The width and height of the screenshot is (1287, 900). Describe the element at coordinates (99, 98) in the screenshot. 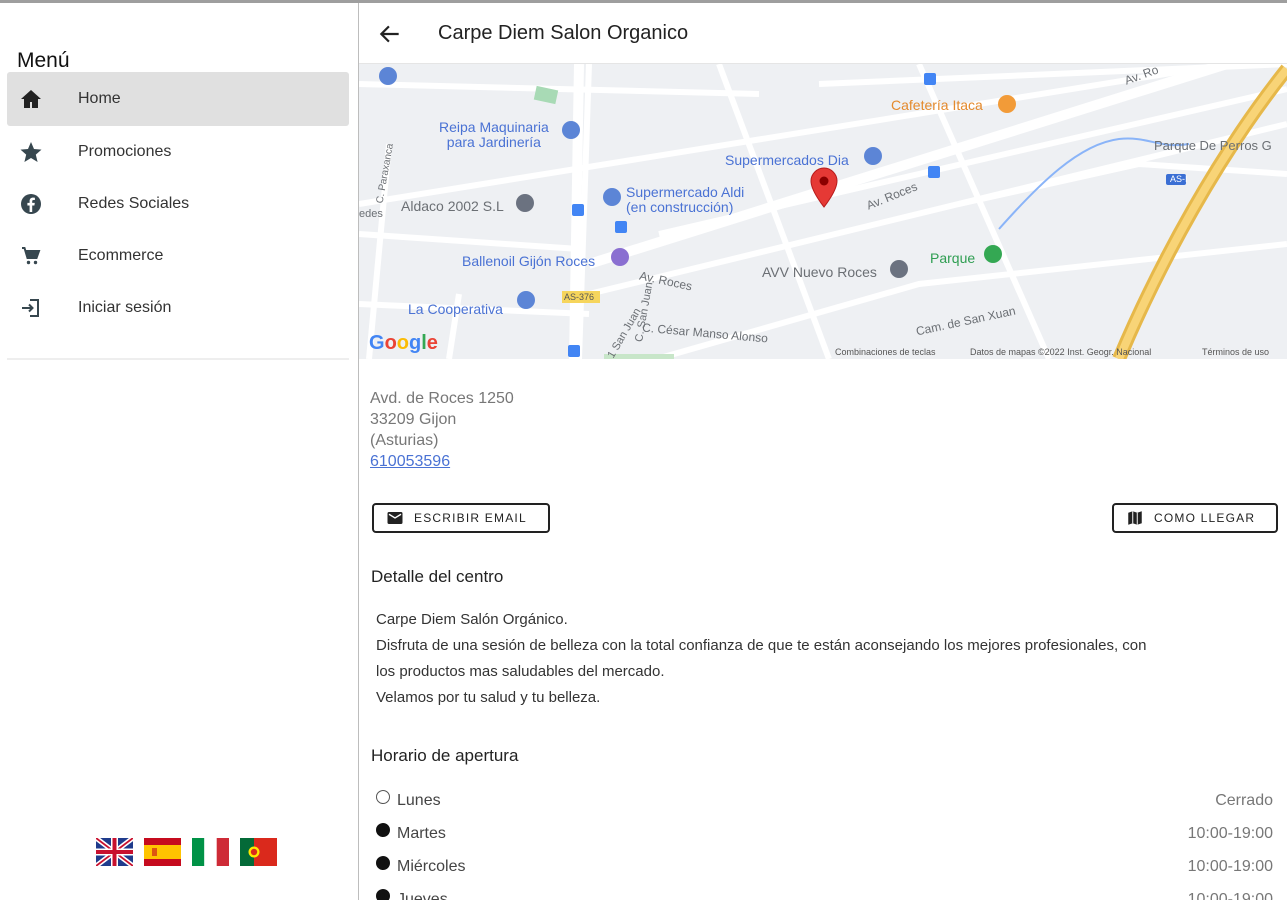

I see `sidebar-item-label: Home` at that location.